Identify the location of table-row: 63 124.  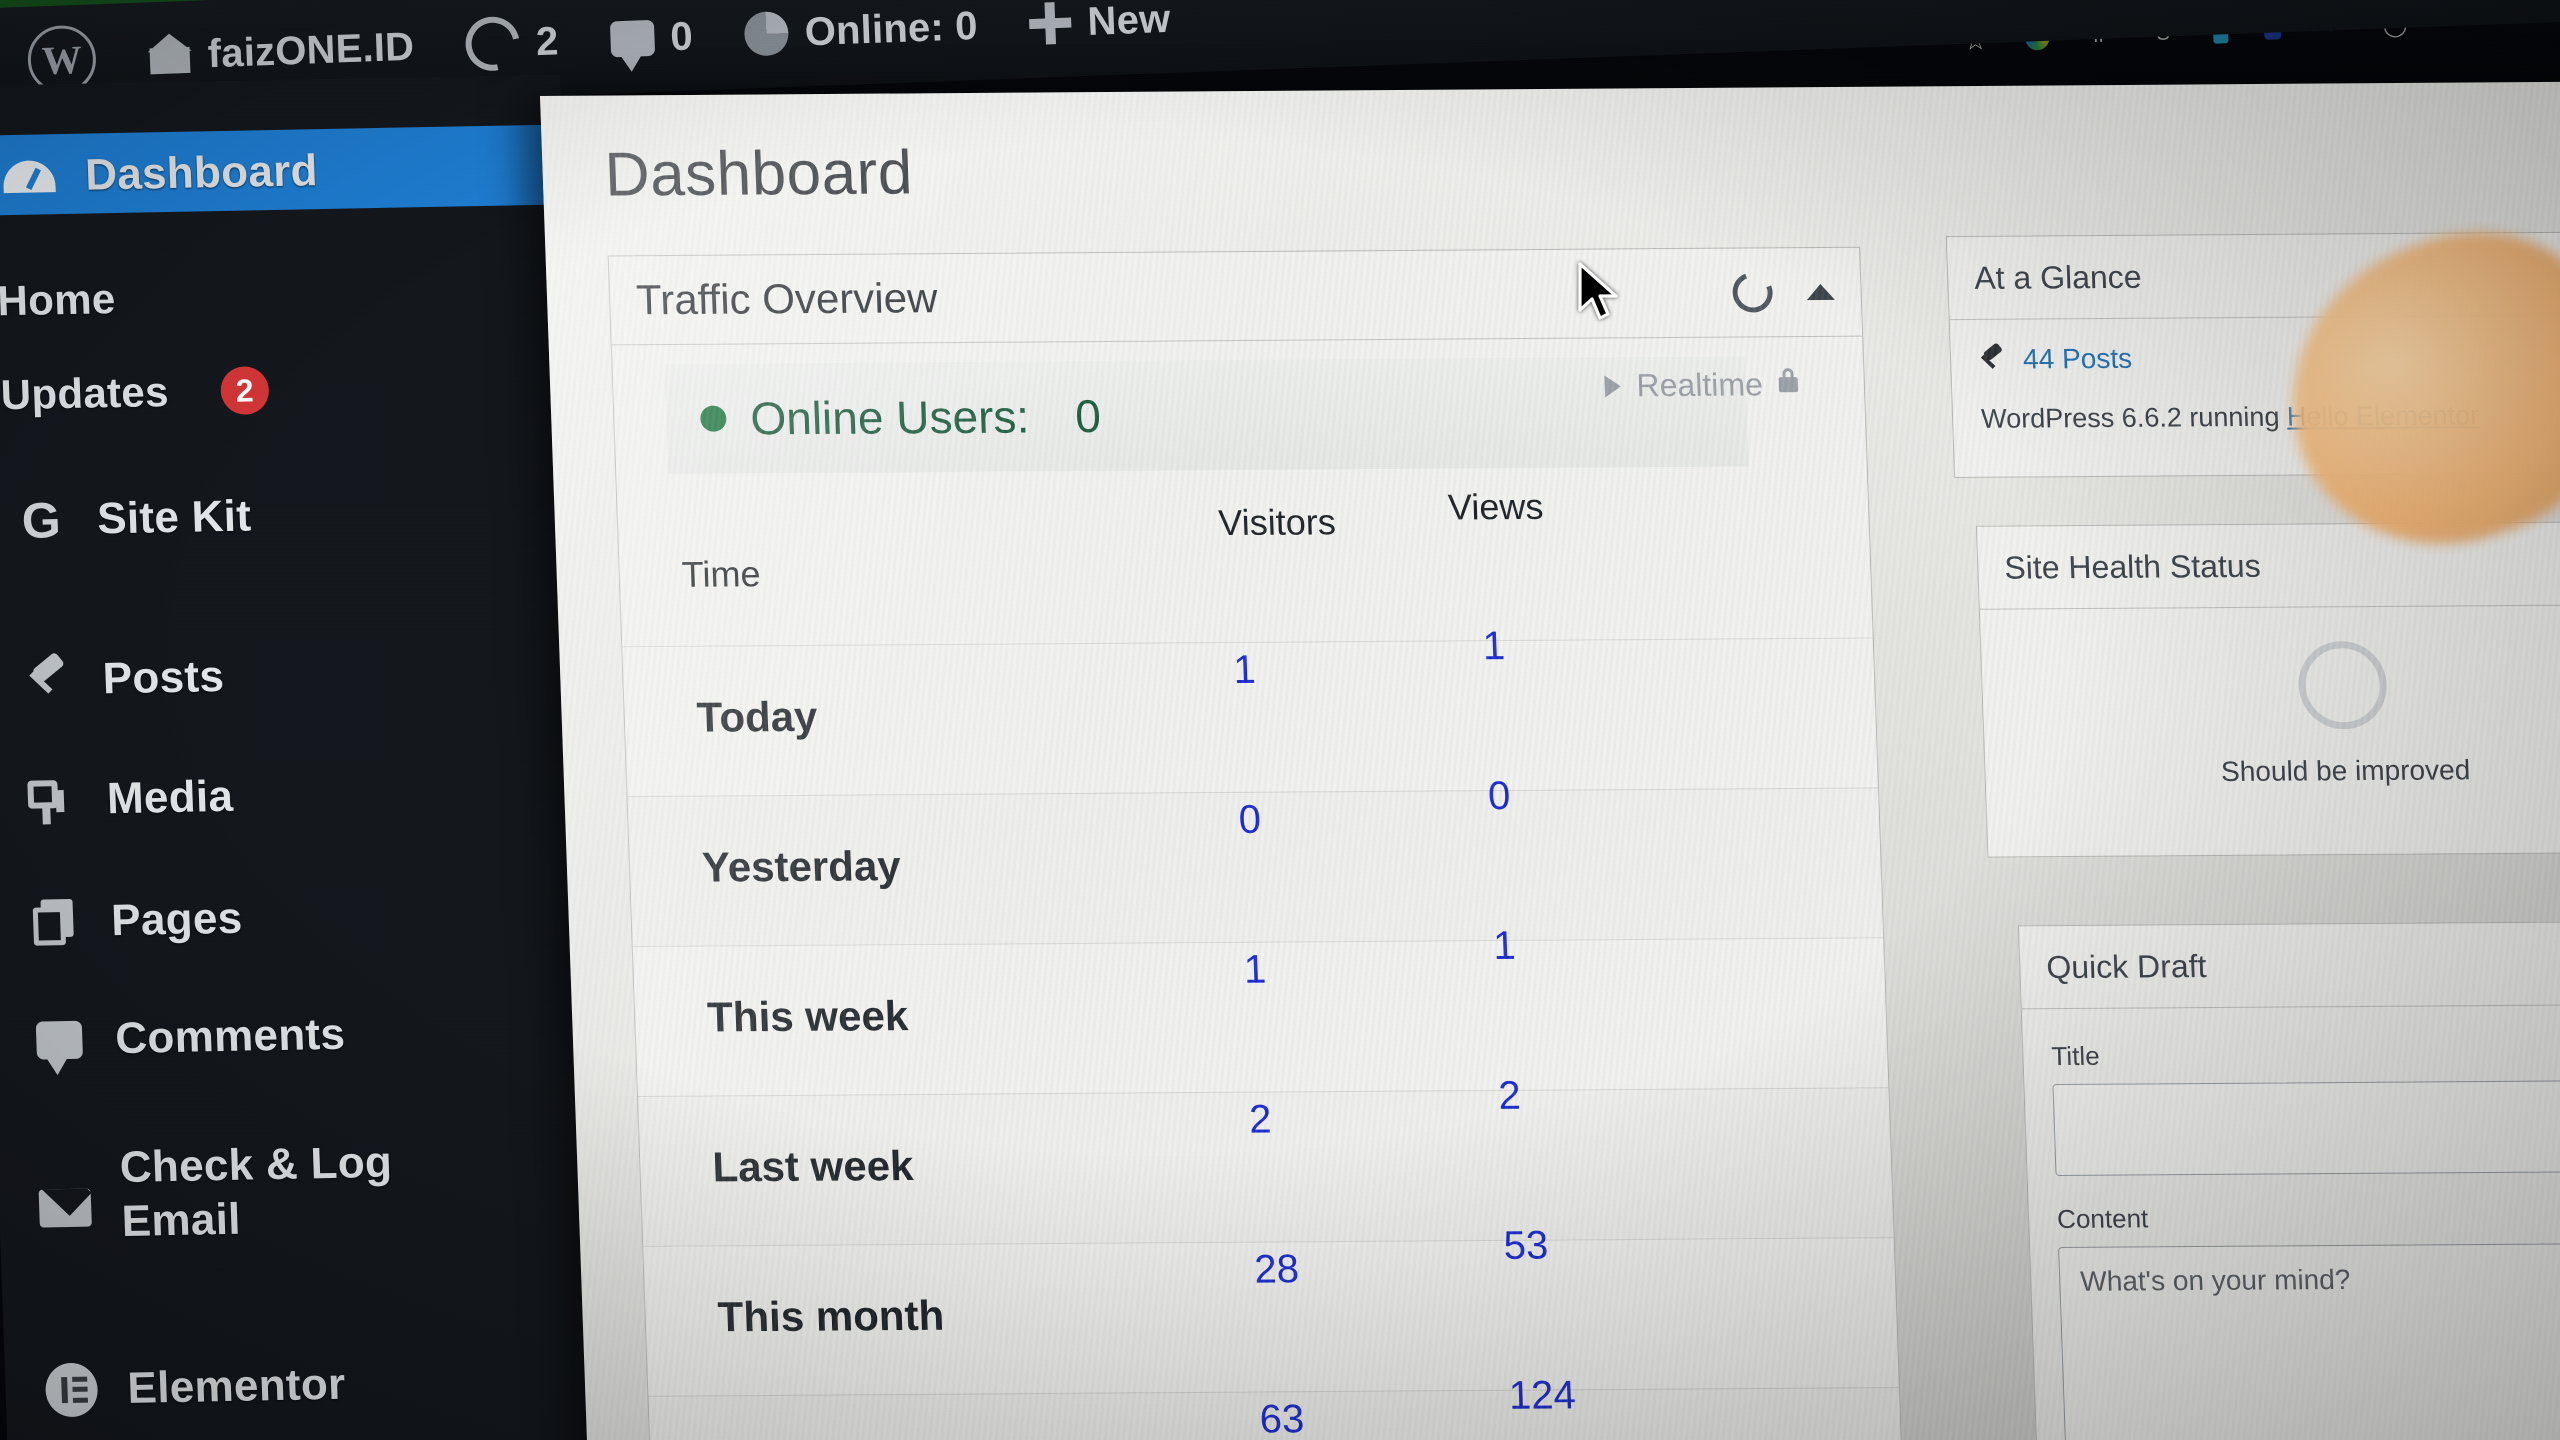
(1276, 1406).